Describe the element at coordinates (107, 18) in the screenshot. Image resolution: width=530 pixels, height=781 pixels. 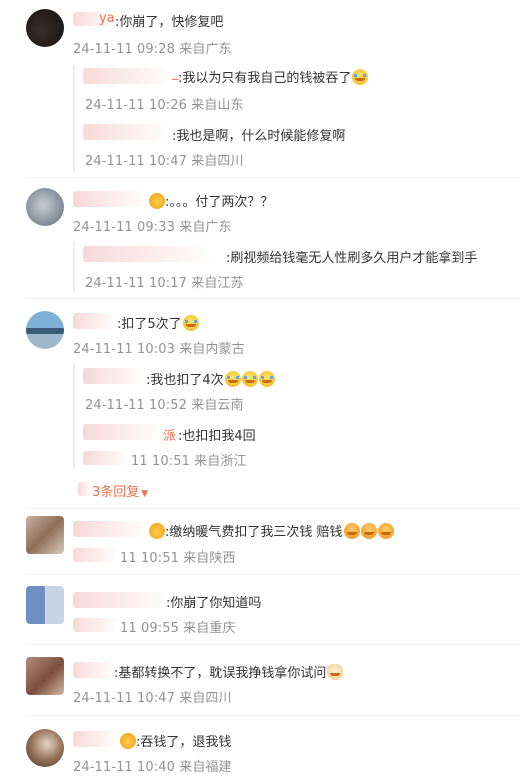
I see `username: ya` at that location.